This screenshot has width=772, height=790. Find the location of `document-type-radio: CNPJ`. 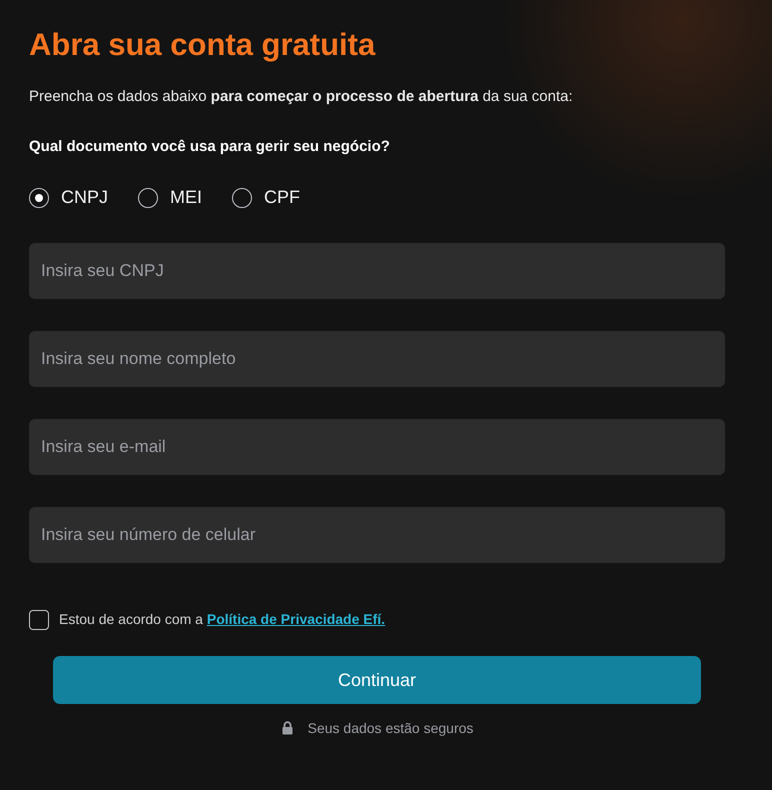

document-type-radio: CNPJ is located at coordinates (68, 197).